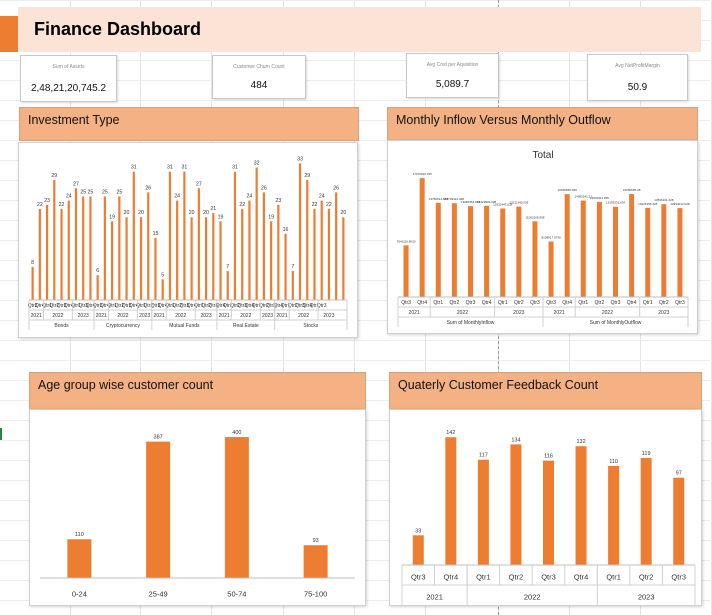 Image resolution: width=712 pixels, height=615 pixels. What do you see at coordinates (199, 184) in the screenshot?
I see `data-label: 27` at bounding box center [199, 184].